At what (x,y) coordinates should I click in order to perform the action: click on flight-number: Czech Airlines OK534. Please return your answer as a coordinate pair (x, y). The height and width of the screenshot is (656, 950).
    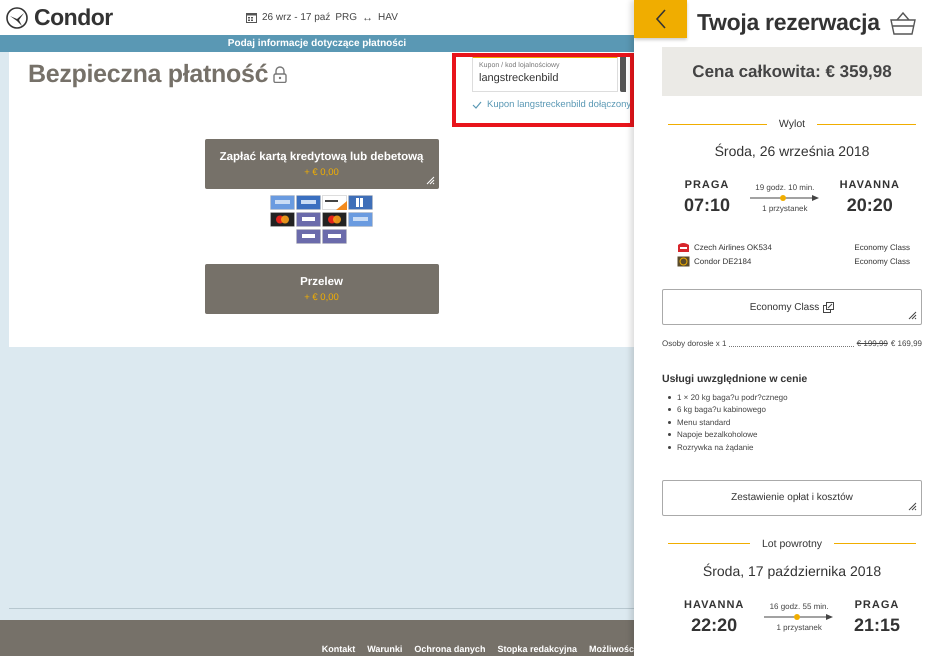
    Looking at the image, I should click on (733, 247).